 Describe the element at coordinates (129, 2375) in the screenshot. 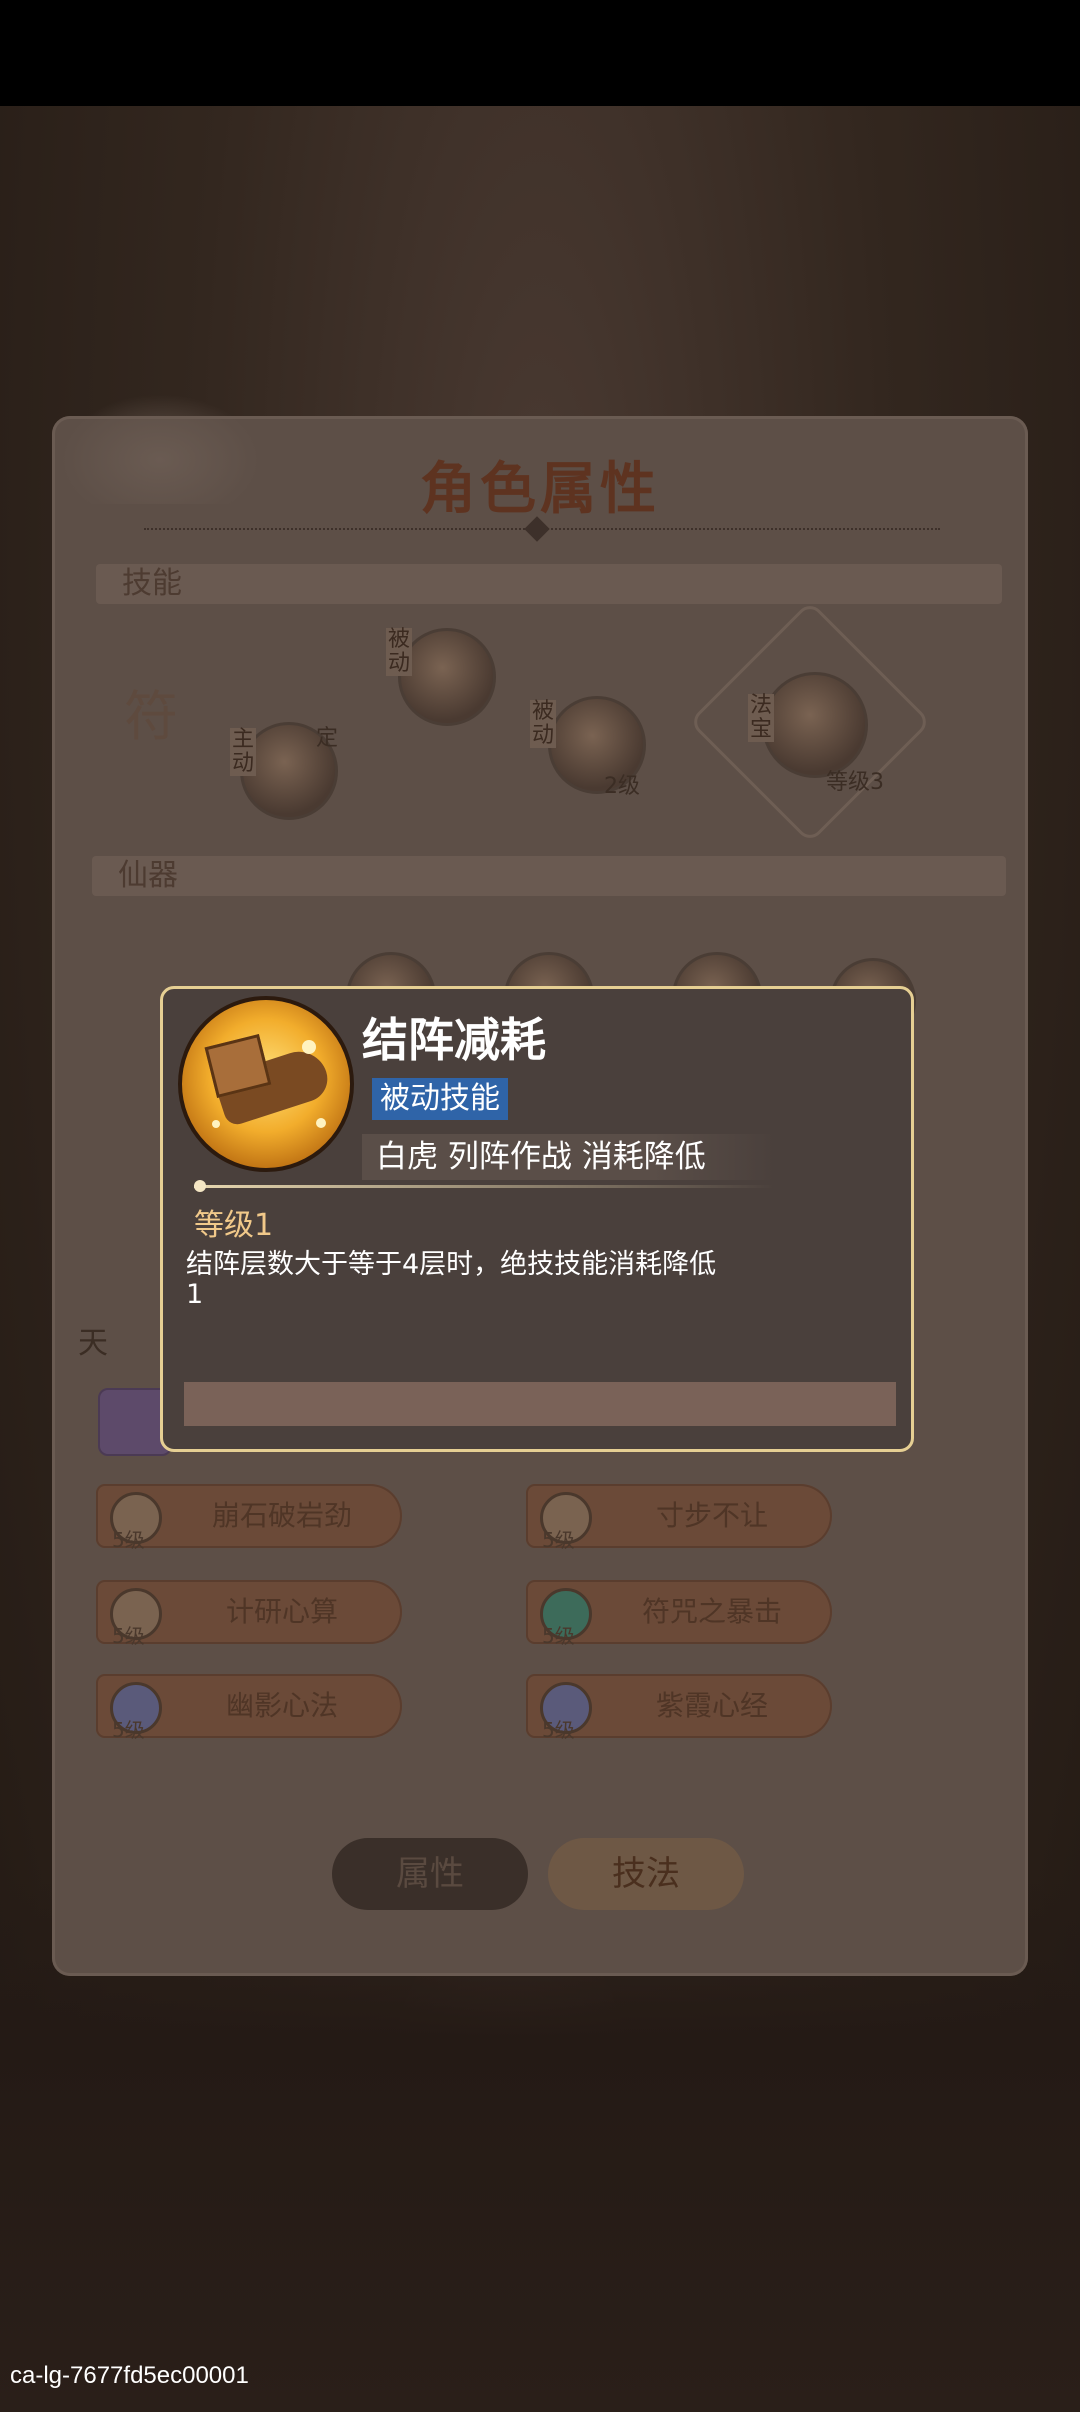

I see `screenshot-id: ca-lg-7677fd5ec00001` at that location.